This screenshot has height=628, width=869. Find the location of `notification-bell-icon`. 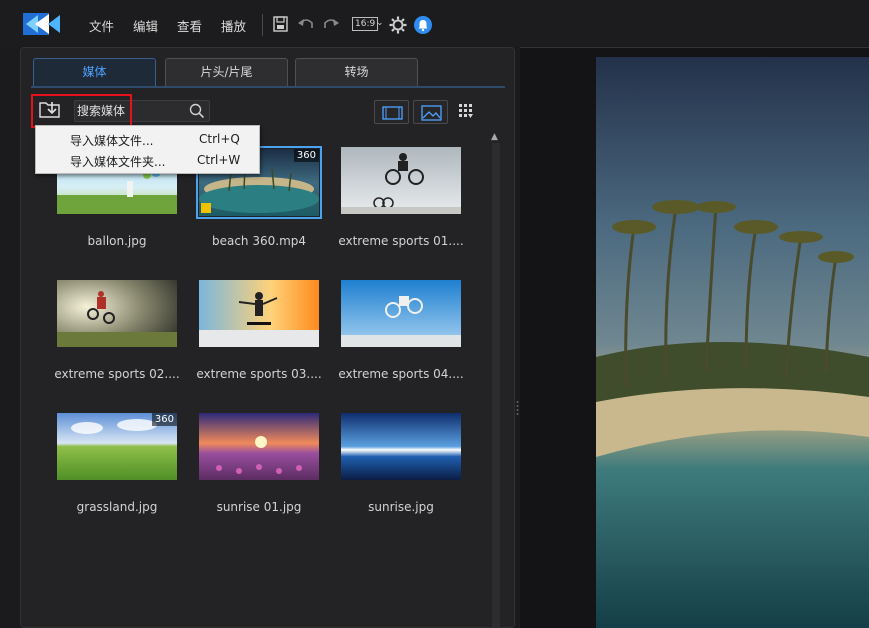

notification-bell-icon is located at coordinates (423, 25).